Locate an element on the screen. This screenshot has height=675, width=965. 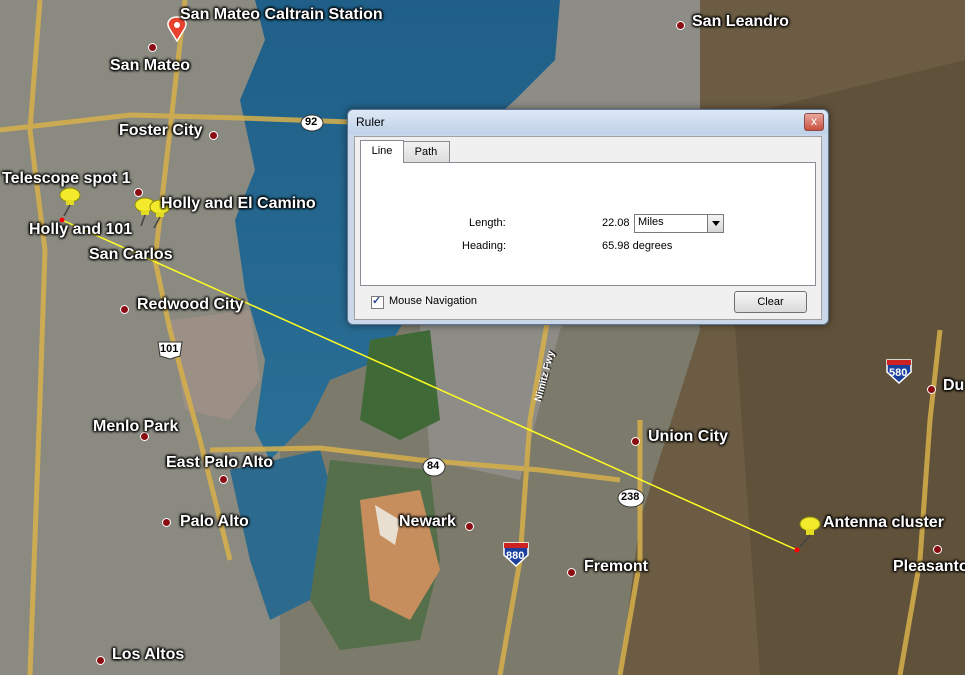
place-label: Antenna cluster is located at coordinates (883, 523).